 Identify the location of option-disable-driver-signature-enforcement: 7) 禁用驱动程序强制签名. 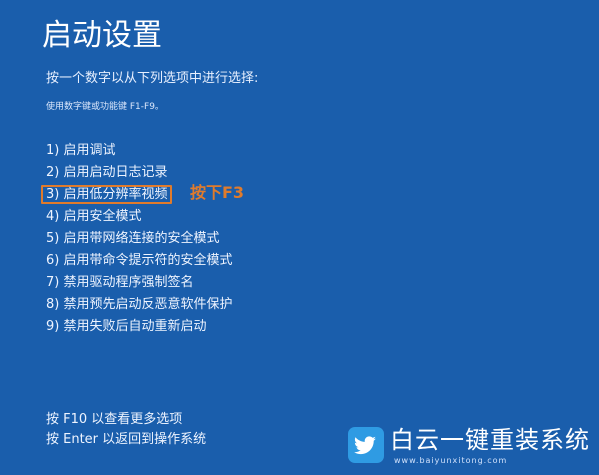
(139, 283).